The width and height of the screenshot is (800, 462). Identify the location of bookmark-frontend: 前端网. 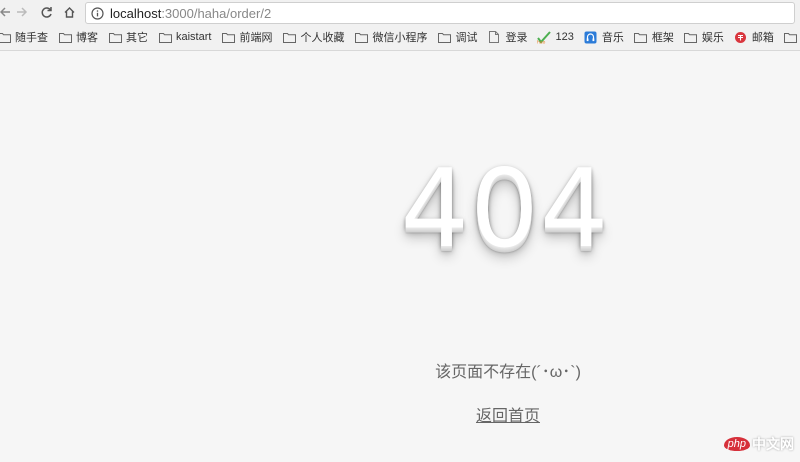
(246, 37).